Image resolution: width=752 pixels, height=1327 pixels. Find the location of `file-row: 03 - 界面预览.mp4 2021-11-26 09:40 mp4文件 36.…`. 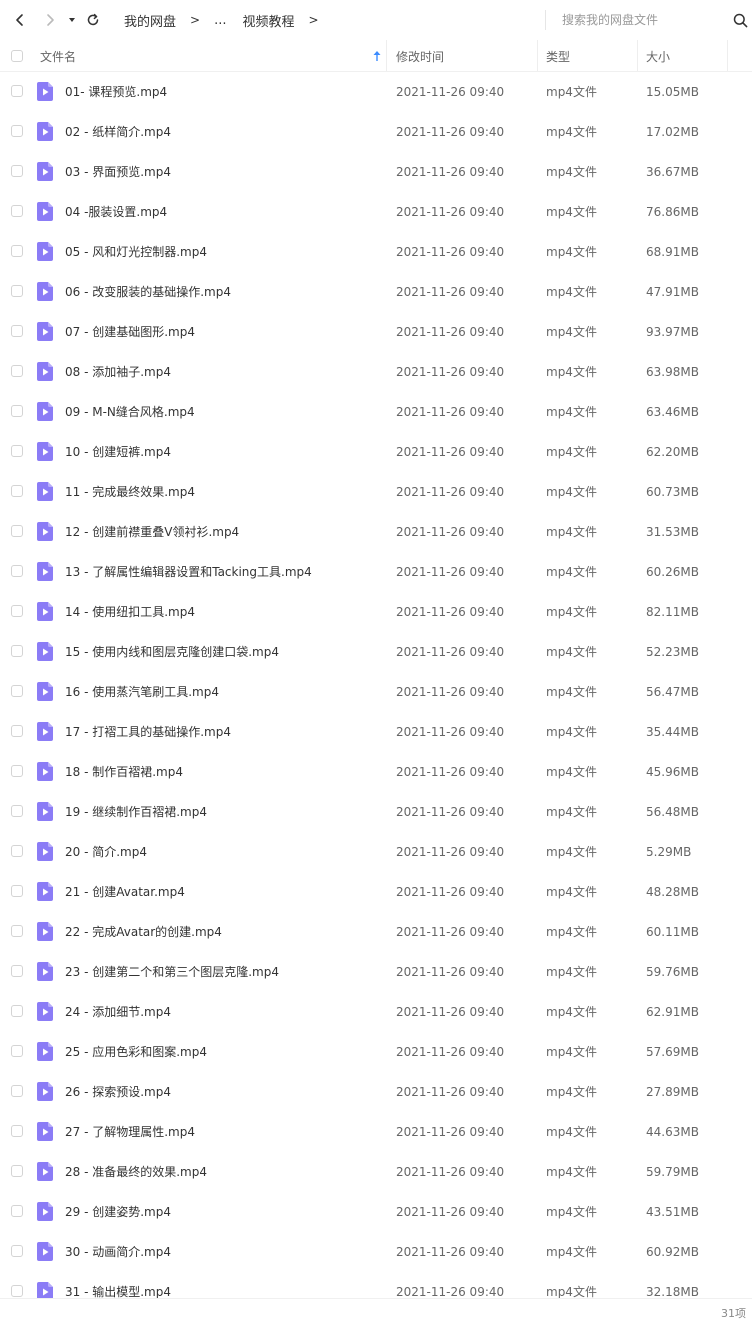

file-row: 03 - 界面预览.mp4 2021-11-26 09:40 mp4文件 36.… is located at coordinates (376, 172).